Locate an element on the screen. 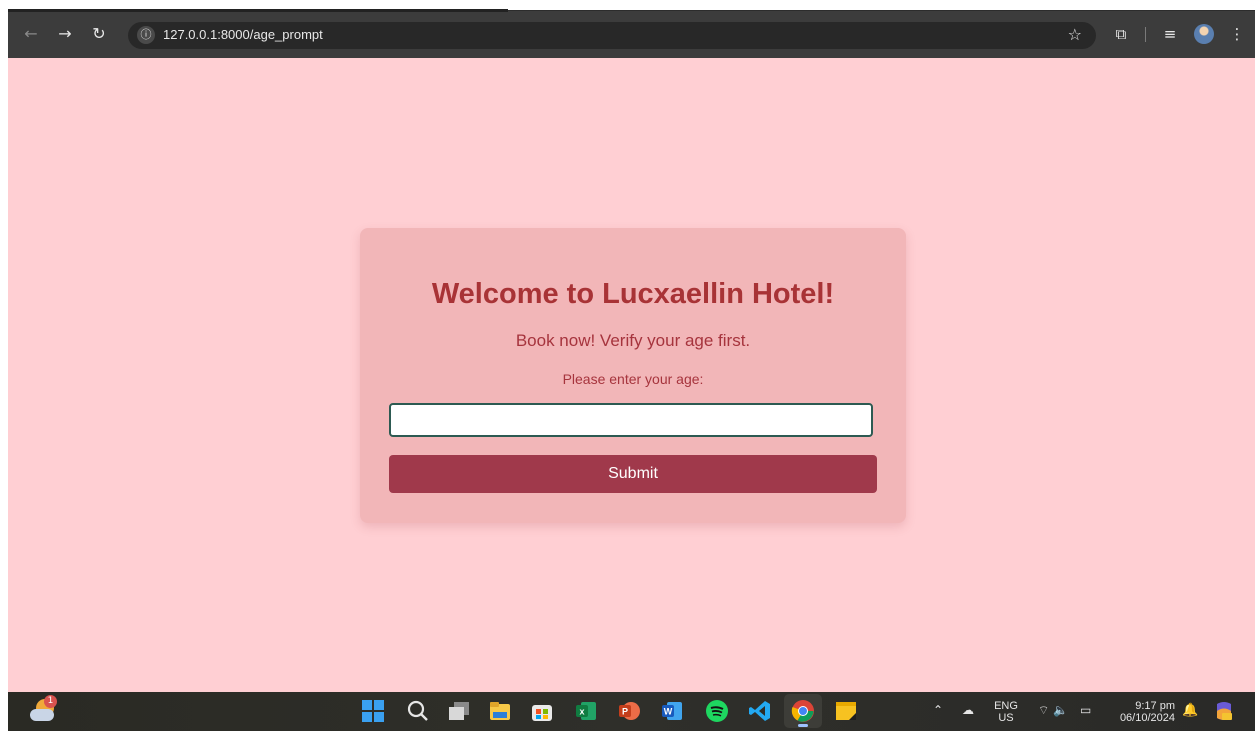 This screenshot has width=1255, height=731. back-icon: ← is located at coordinates (31, 34).